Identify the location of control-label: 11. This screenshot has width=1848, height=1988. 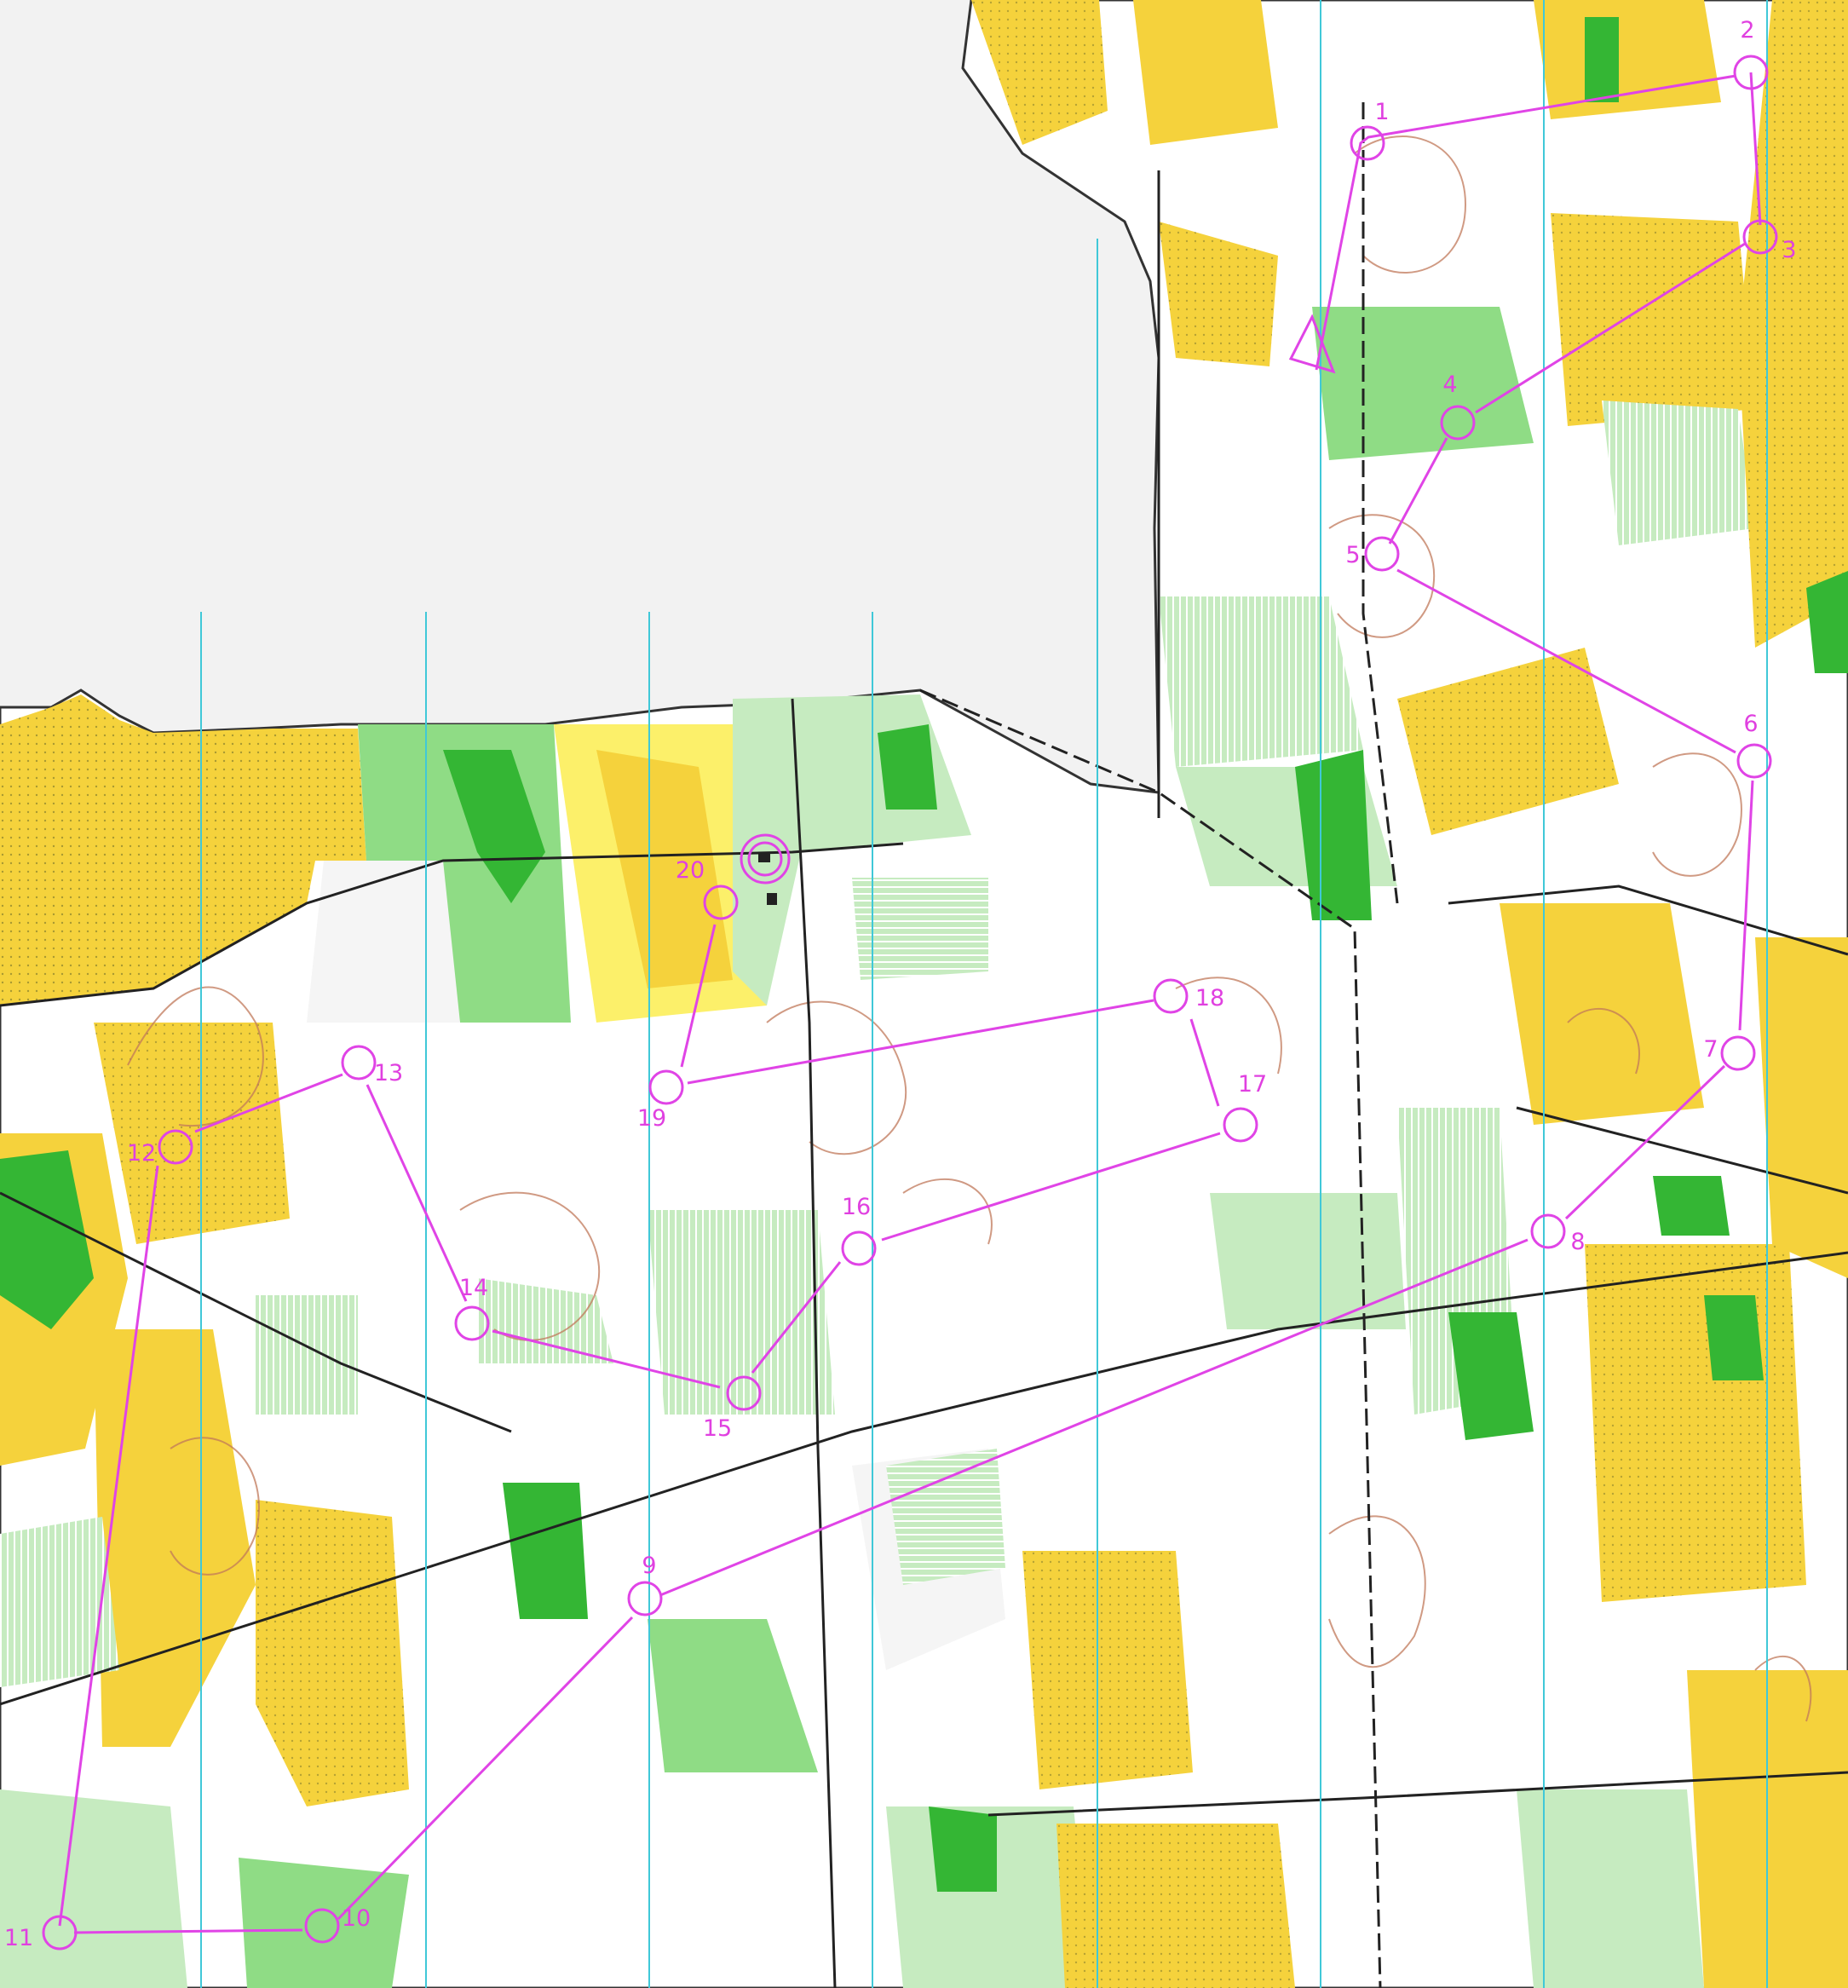
(18, 1938).